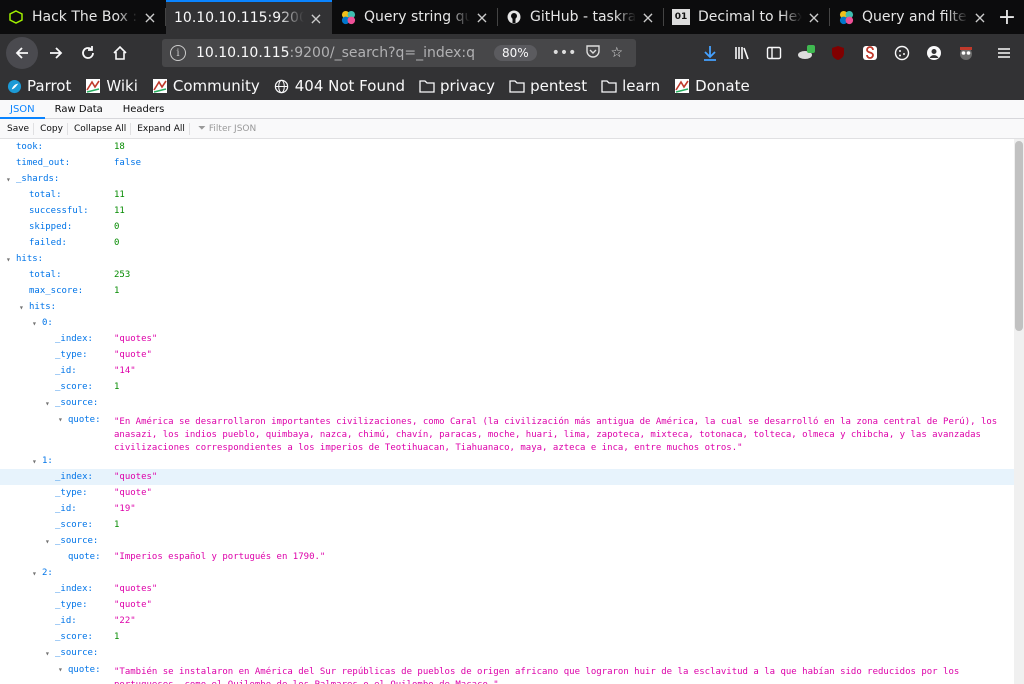 The image size is (1024, 684). Describe the element at coordinates (1019, 411) in the screenshot. I see `vertical-scrollbar` at that location.